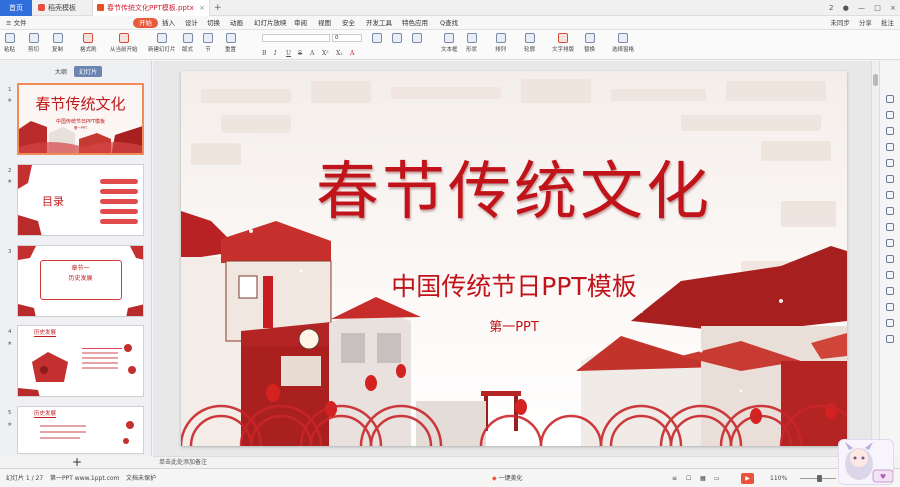  What do you see at coordinates (890, 163) in the screenshot?
I see `table-icon` at bounding box center [890, 163].